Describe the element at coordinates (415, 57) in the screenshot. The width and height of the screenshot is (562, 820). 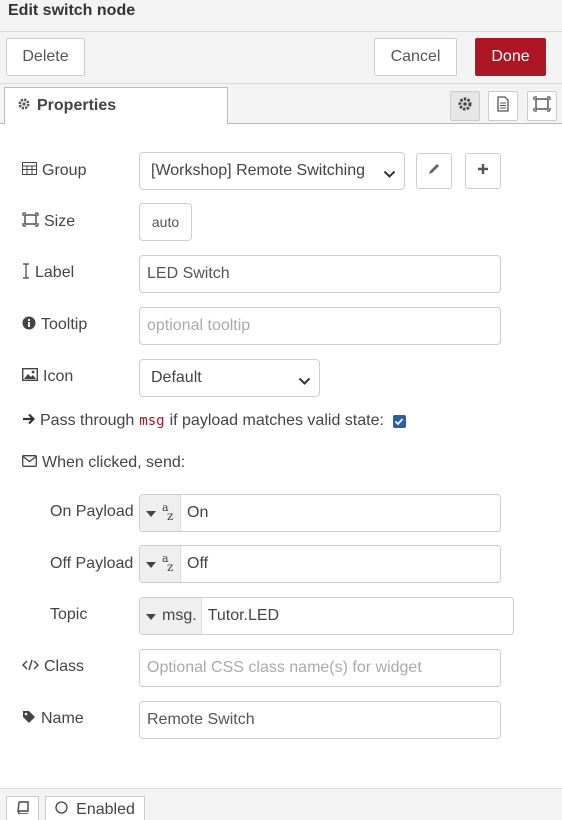
I see `cancel-button: Cancel` at that location.